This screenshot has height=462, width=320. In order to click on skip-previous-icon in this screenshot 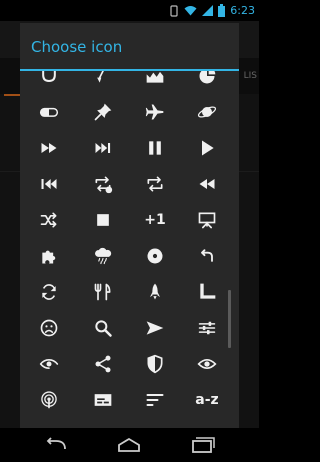, I will do `click(49, 184)`.